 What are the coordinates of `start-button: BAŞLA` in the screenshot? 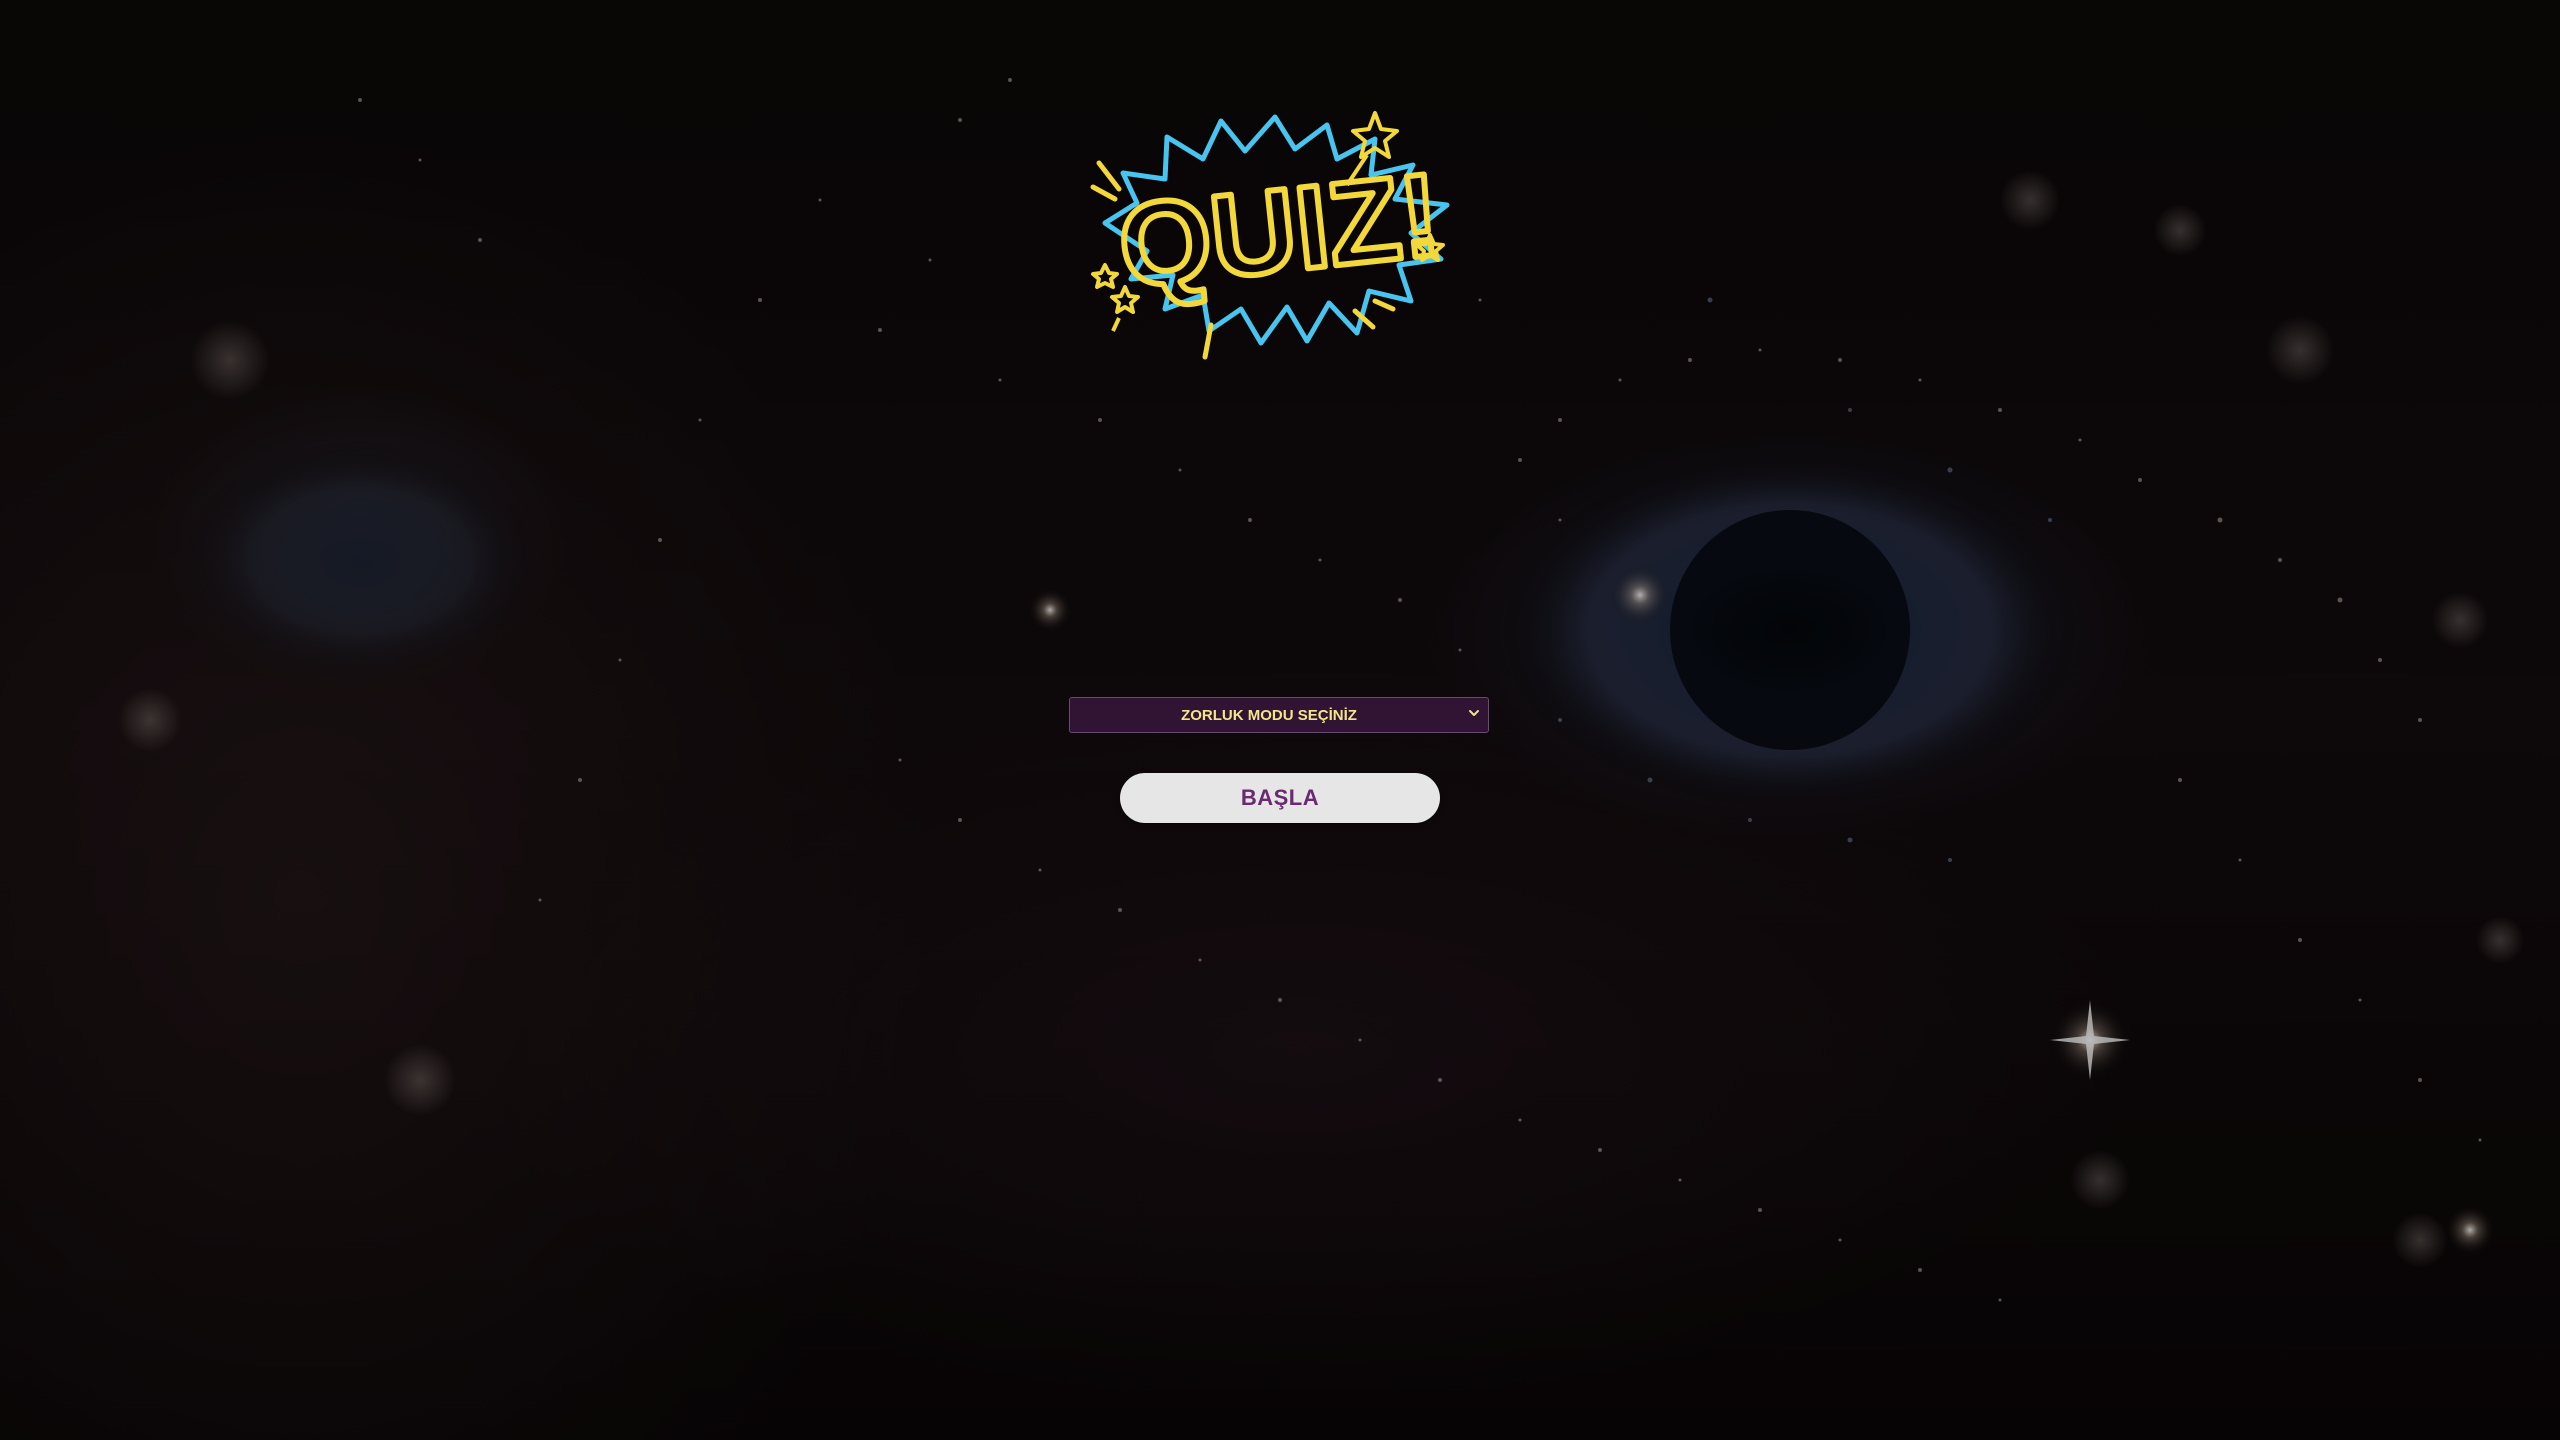 It's located at (1280, 798).